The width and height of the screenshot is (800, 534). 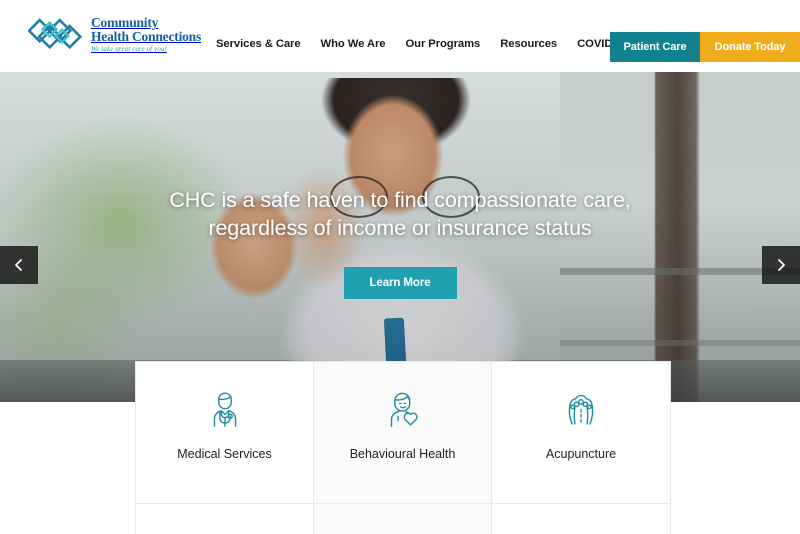 I want to click on person-heart-icon, so click(x=403, y=409).